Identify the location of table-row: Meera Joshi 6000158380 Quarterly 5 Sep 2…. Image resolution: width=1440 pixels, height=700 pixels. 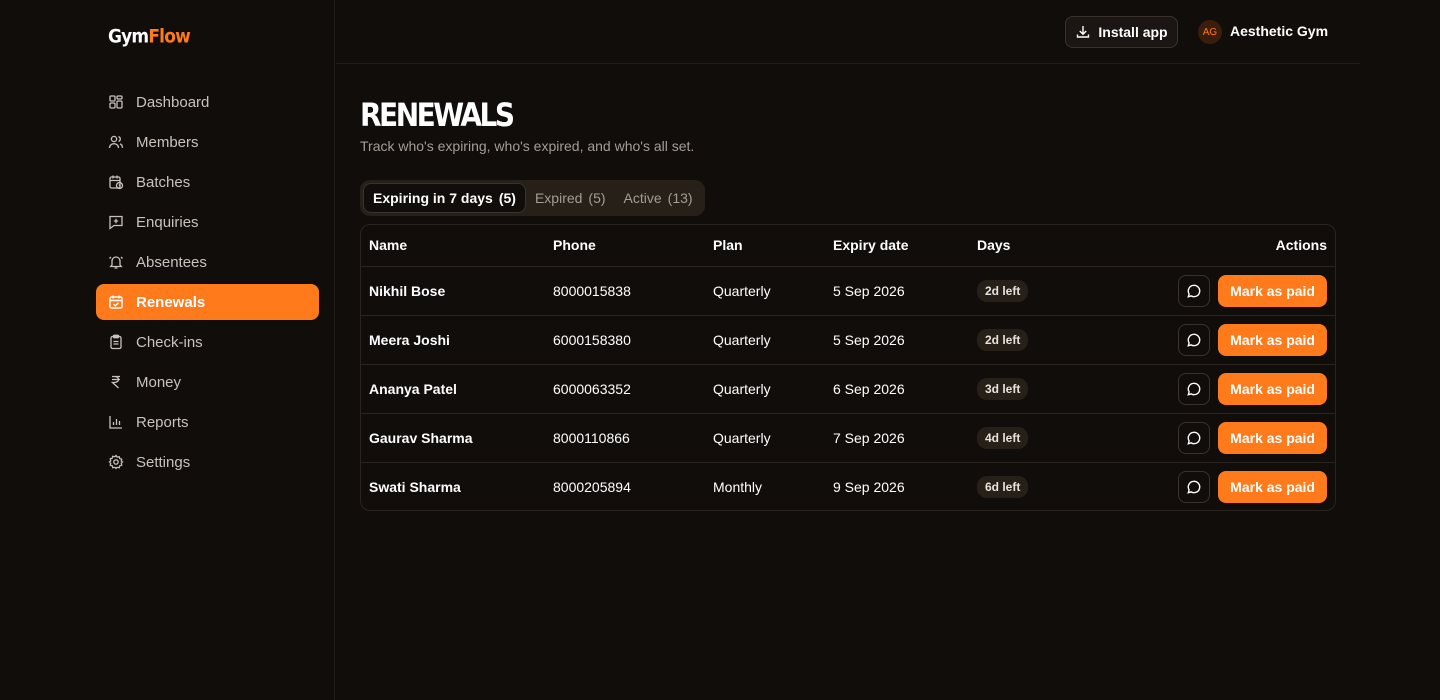
(848, 340).